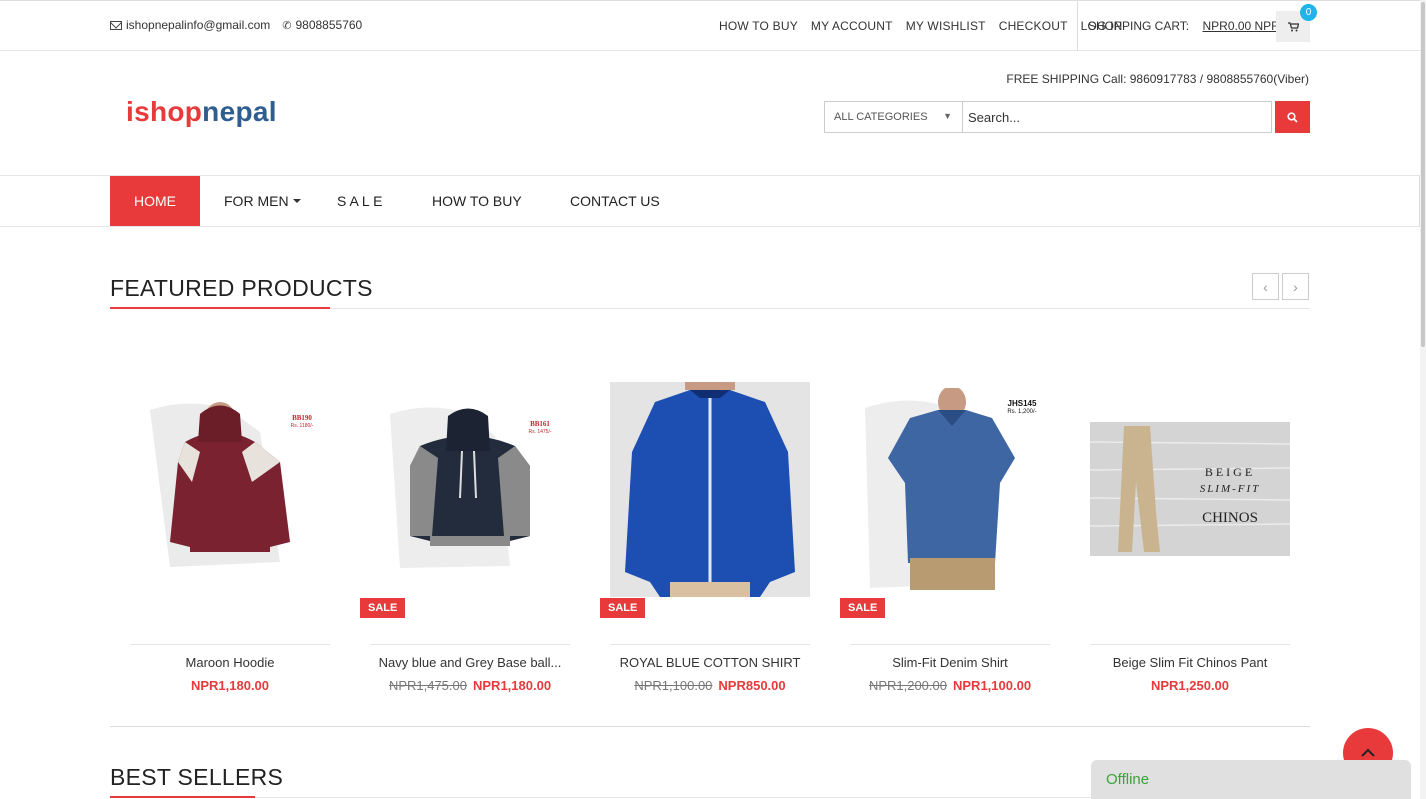  Describe the element at coordinates (1293, 26) in the screenshot. I see `cart-icon` at that location.